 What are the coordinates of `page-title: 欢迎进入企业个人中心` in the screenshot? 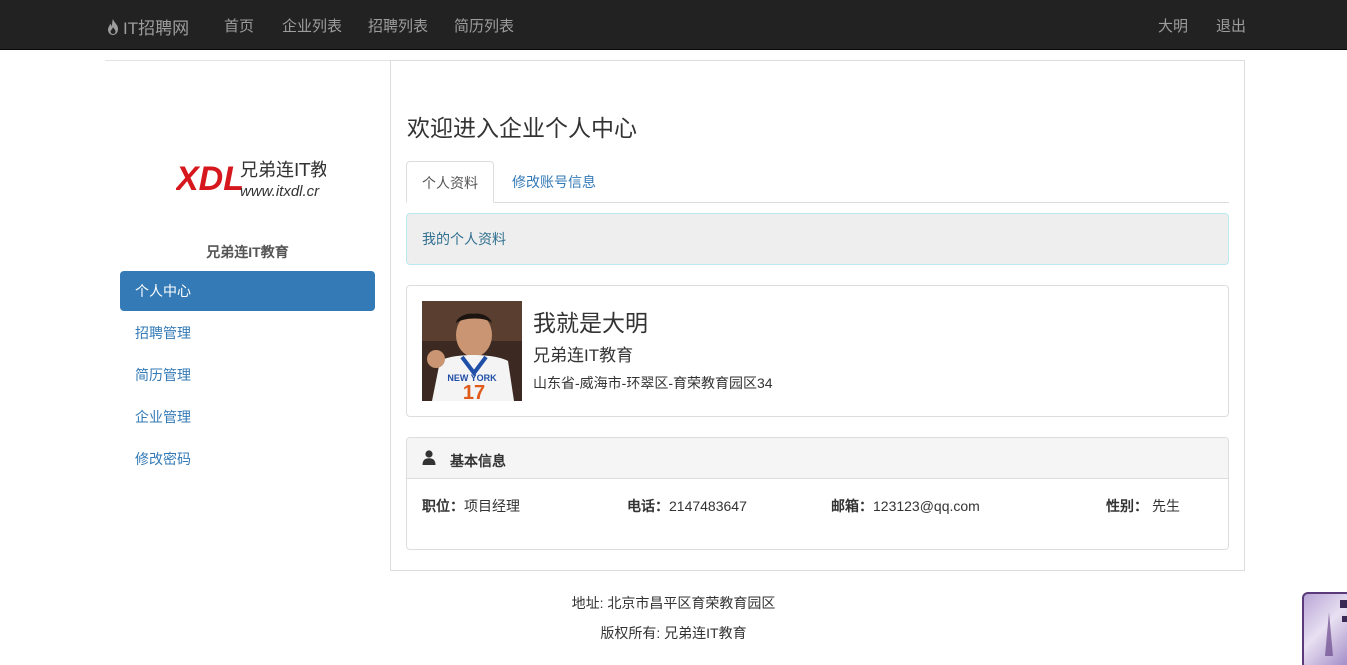 It's located at (522, 128).